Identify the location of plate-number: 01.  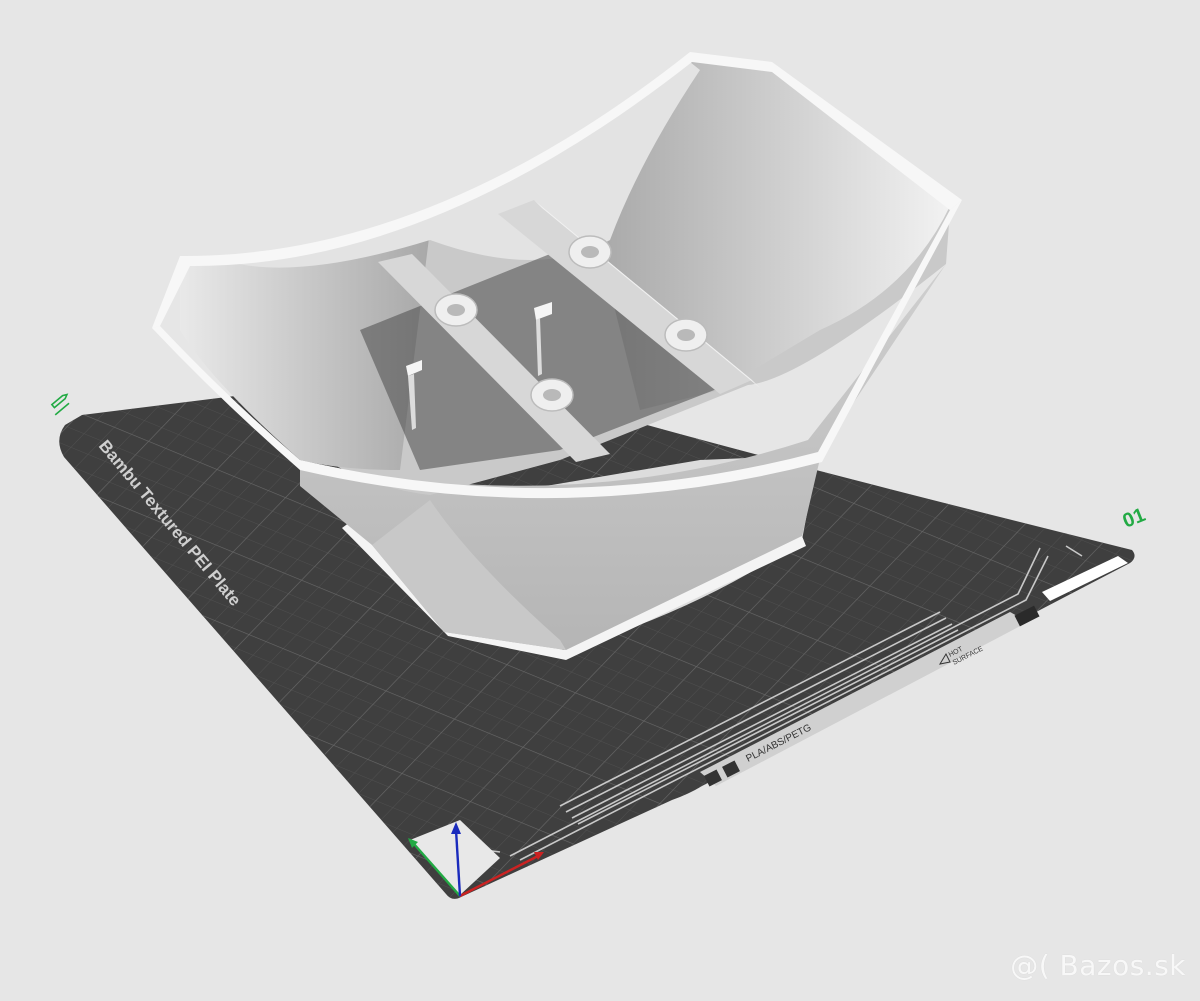
(1134, 518).